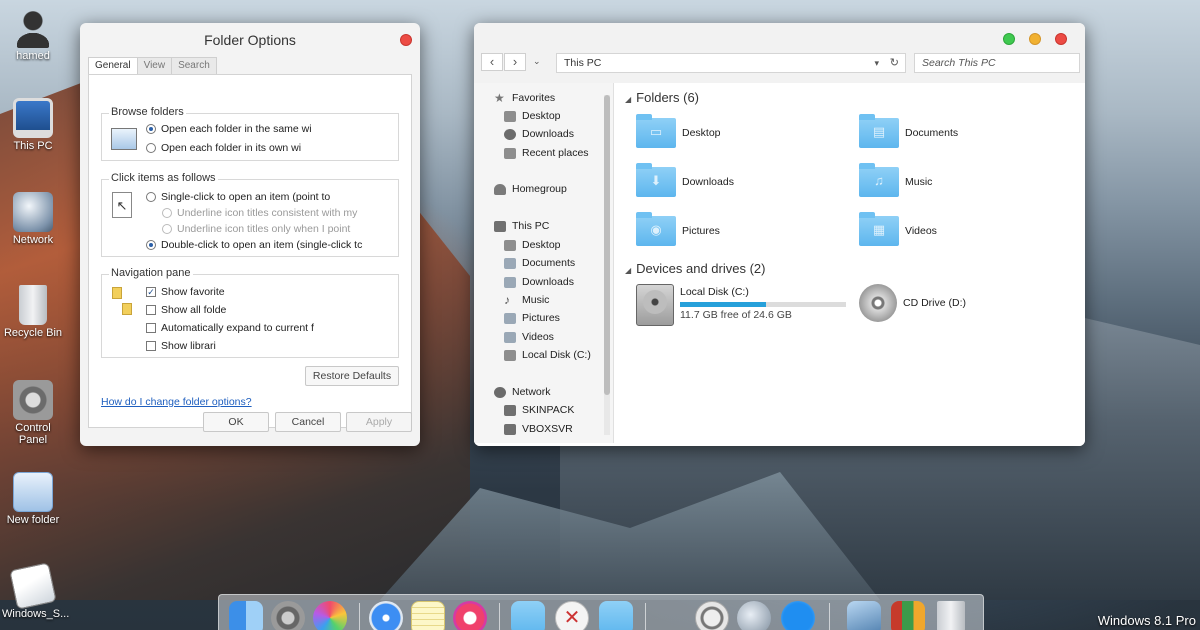 This screenshot has width=1200, height=630. What do you see at coordinates (1035, 39) in the screenshot?
I see `minimize-button` at bounding box center [1035, 39].